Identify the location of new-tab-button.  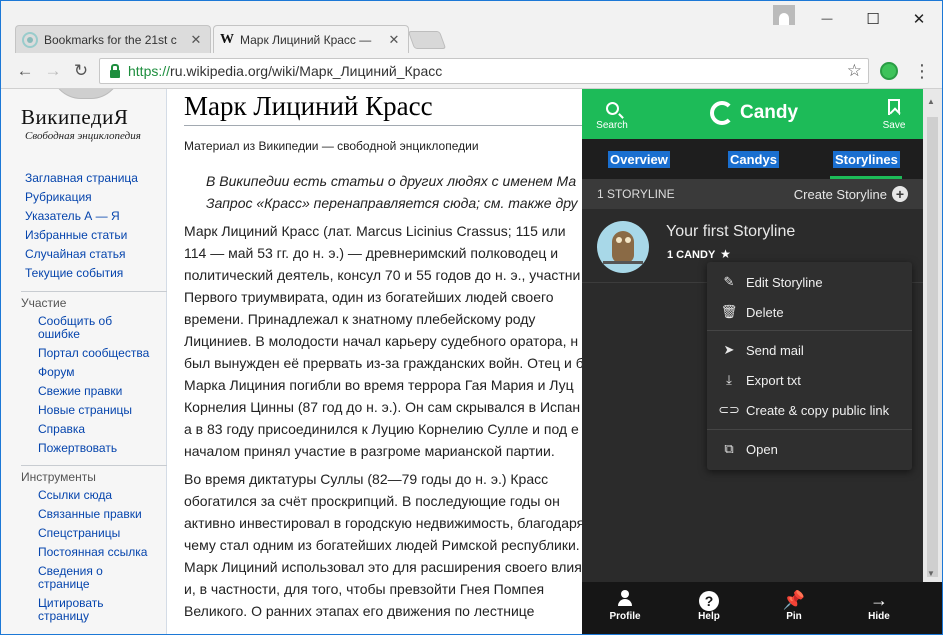
(427, 40).